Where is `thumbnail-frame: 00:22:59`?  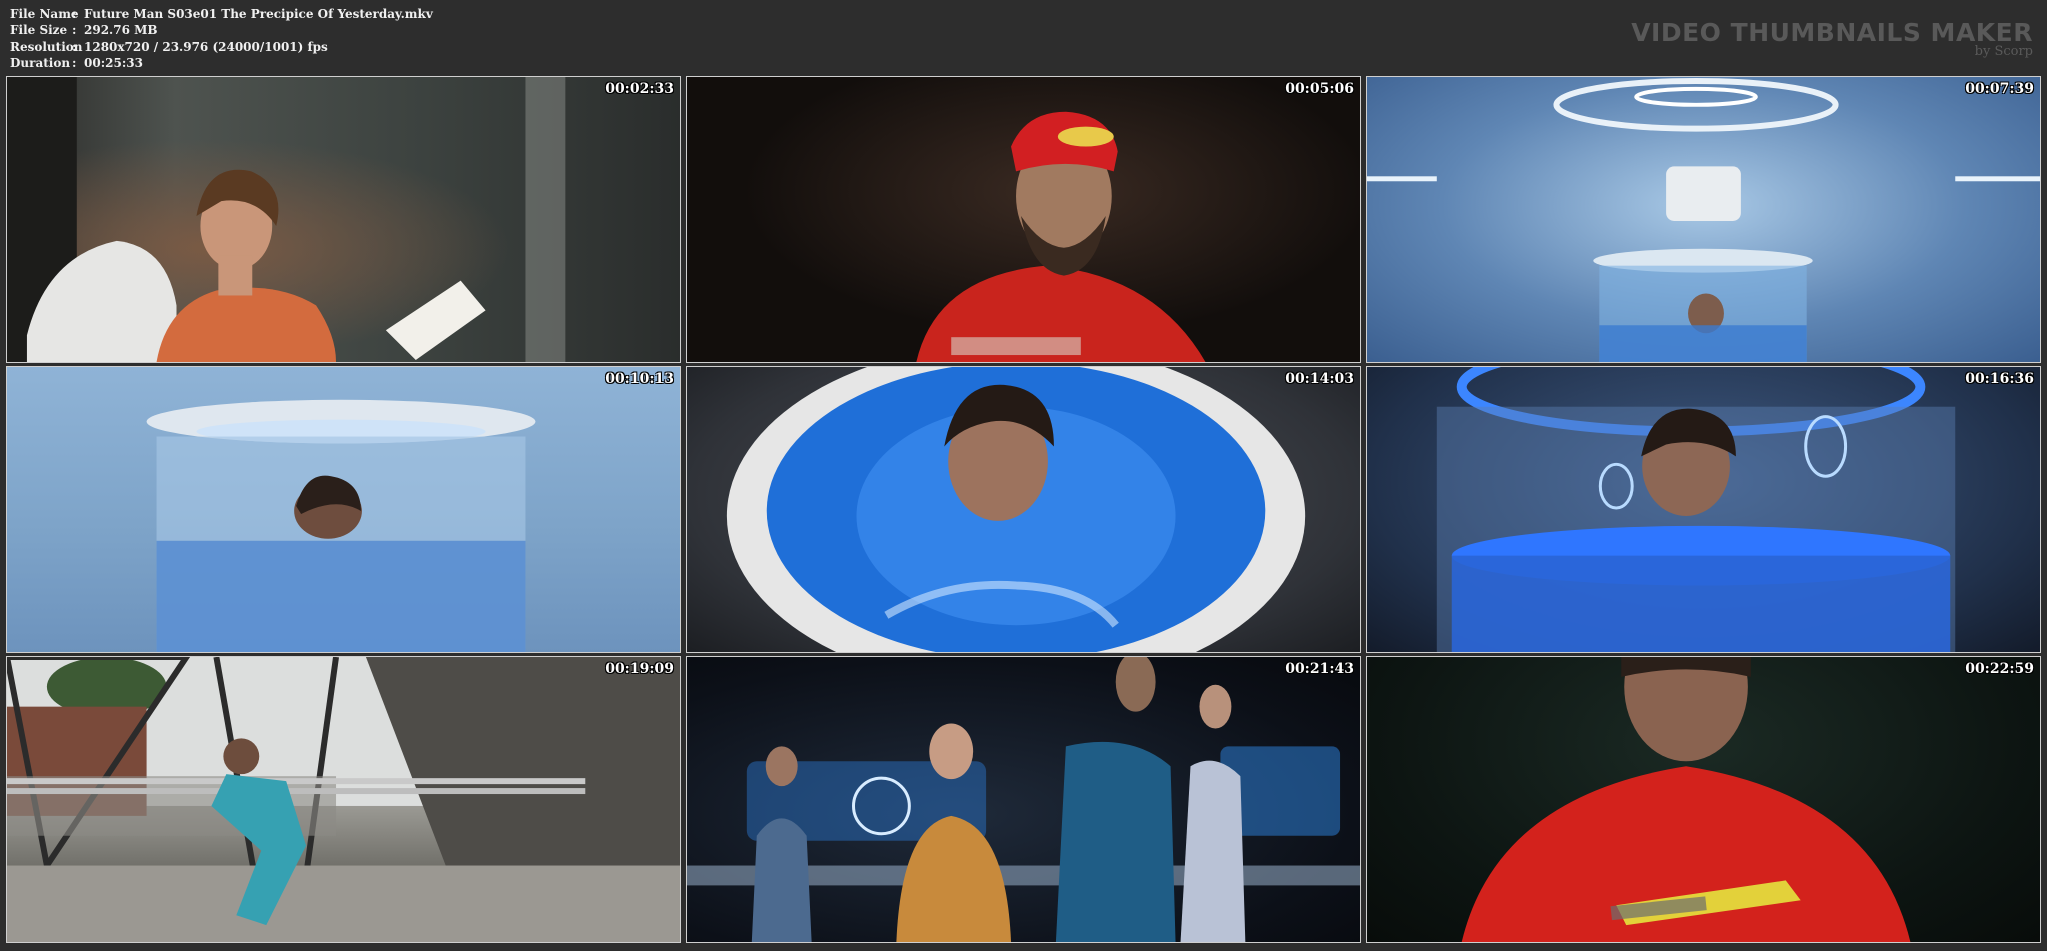 thumbnail-frame: 00:22:59 is located at coordinates (1703, 799).